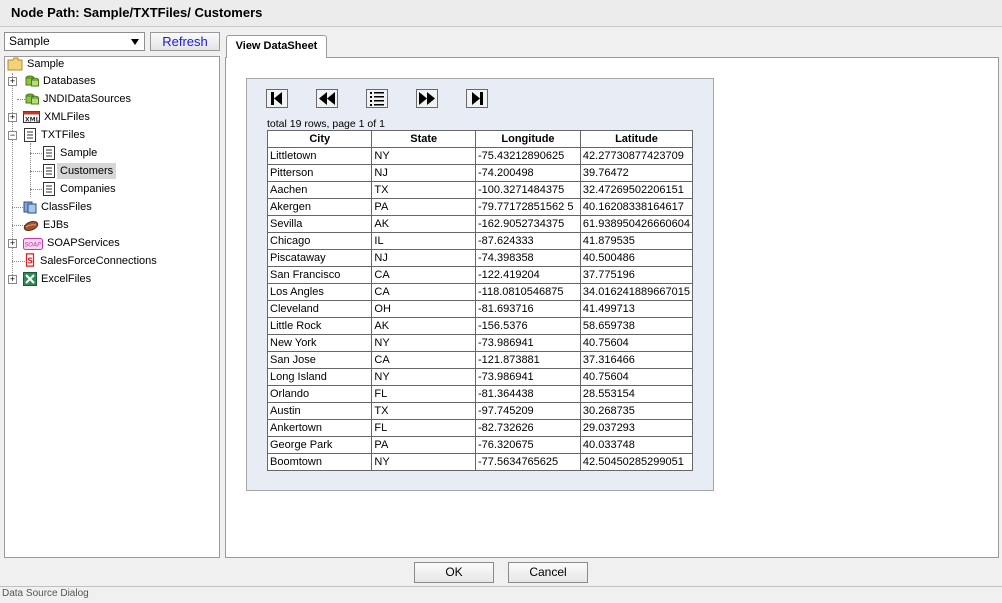  Describe the element at coordinates (80, 189) in the screenshot. I see `tree-item-companies: Companies` at that location.